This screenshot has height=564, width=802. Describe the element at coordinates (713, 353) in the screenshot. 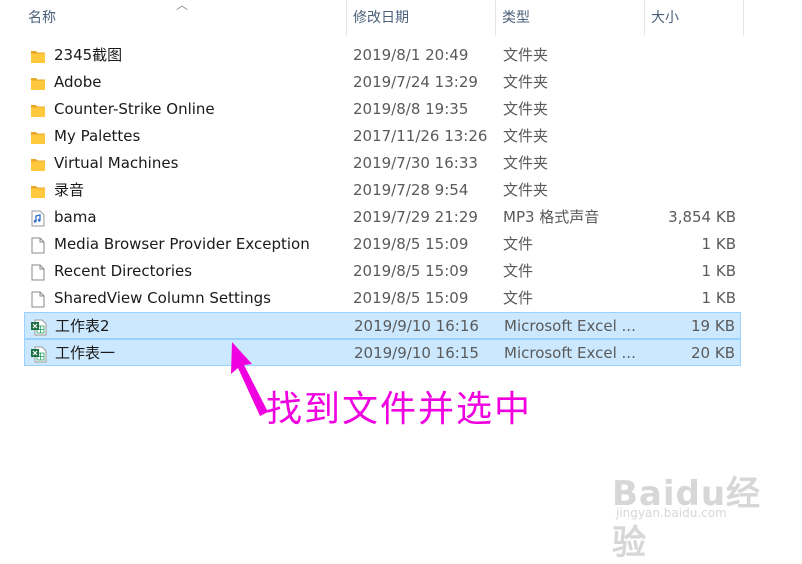

I see `file-size: 20 KB` at that location.